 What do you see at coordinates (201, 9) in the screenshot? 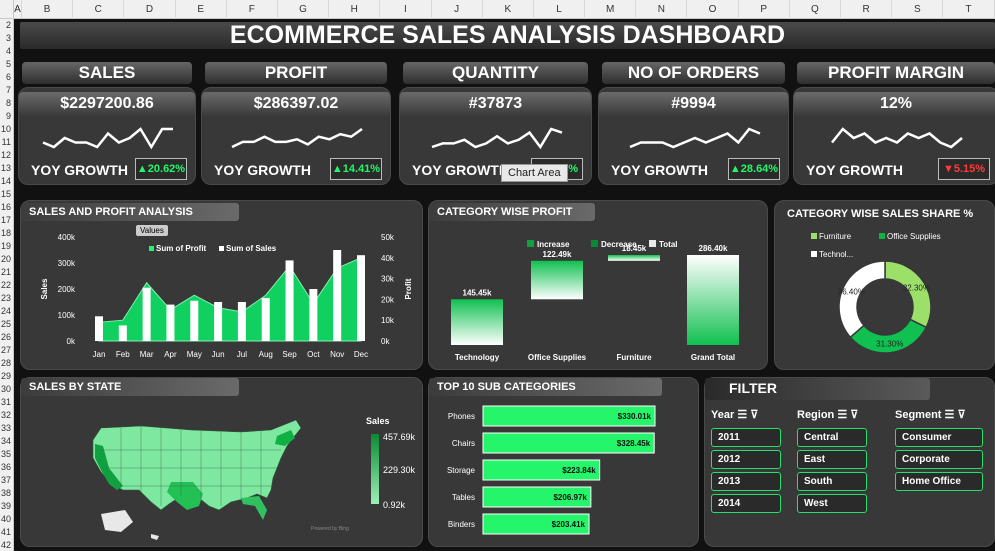
I see `column-header-cell: E` at bounding box center [201, 9].